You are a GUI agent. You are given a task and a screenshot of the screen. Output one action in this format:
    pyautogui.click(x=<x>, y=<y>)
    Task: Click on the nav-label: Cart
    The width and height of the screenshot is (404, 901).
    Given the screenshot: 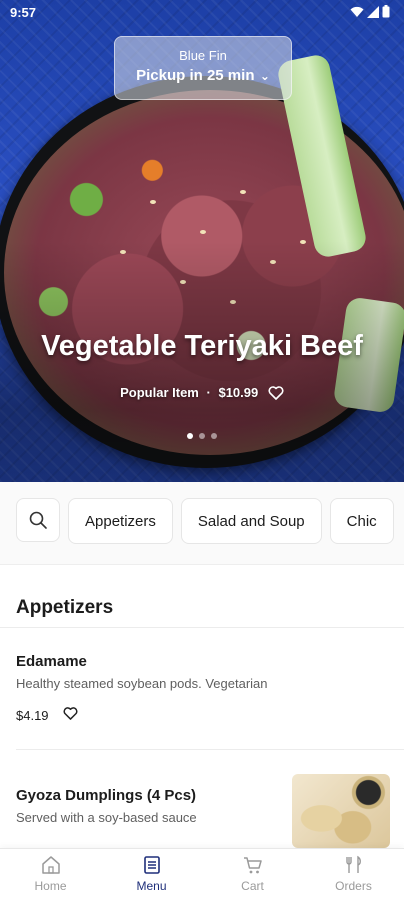 What is the action you would take?
    pyautogui.click(x=252, y=886)
    